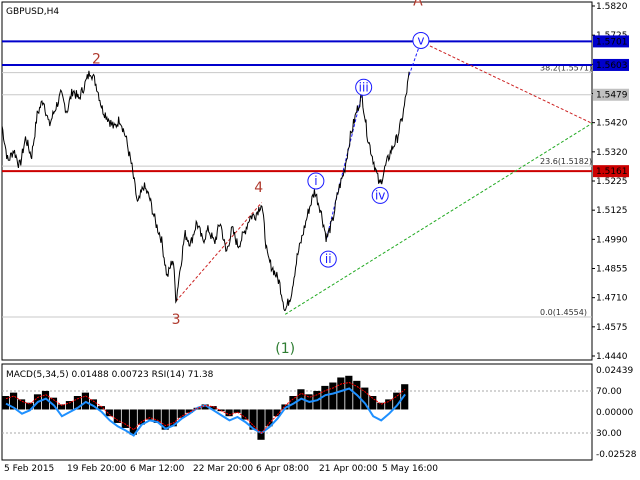 The width and height of the screenshot is (640, 480). Describe the element at coordinates (32, 12) in the screenshot. I see `chart-title: GBPUSD,H4` at that location.